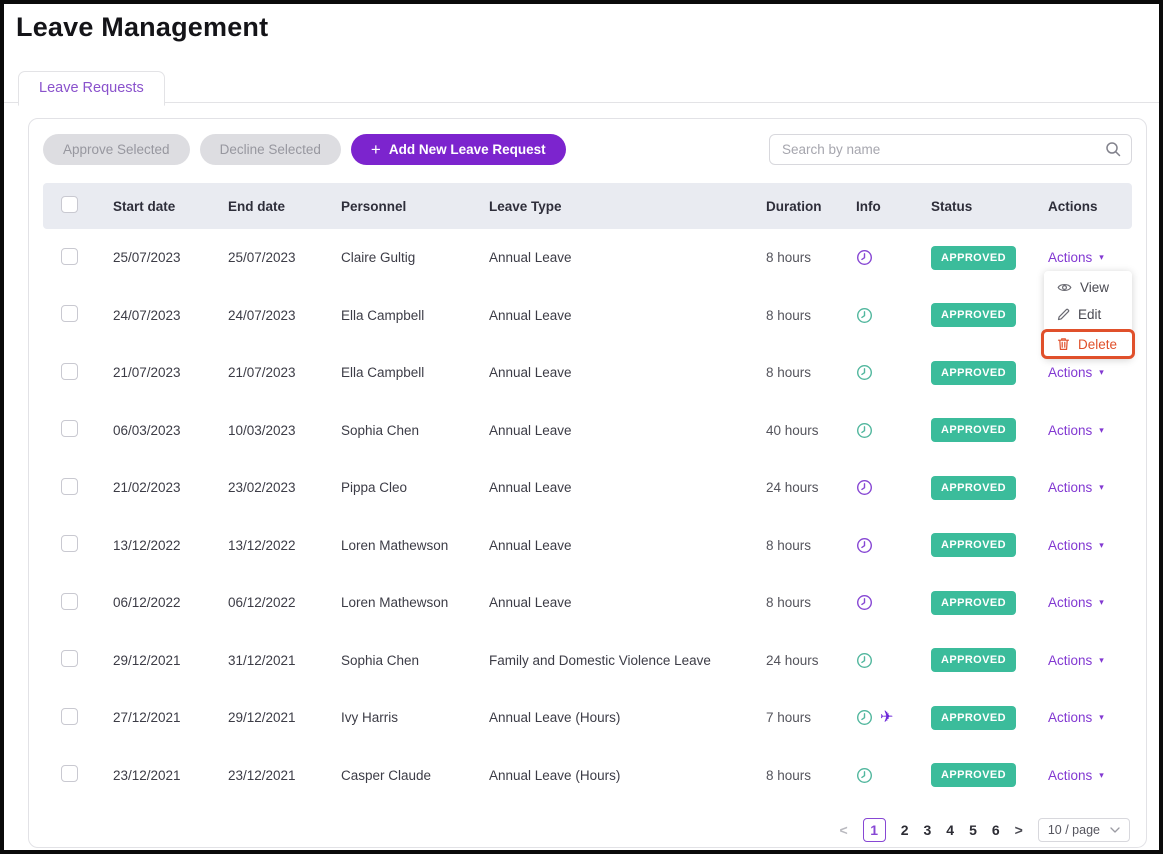 The width and height of the screenshot is (1163, 854). What do you see at coordinates (91, 88) in the screenshot?
I see `tab-leave-requests: Leave Requests` at bounding box center [91, 88].